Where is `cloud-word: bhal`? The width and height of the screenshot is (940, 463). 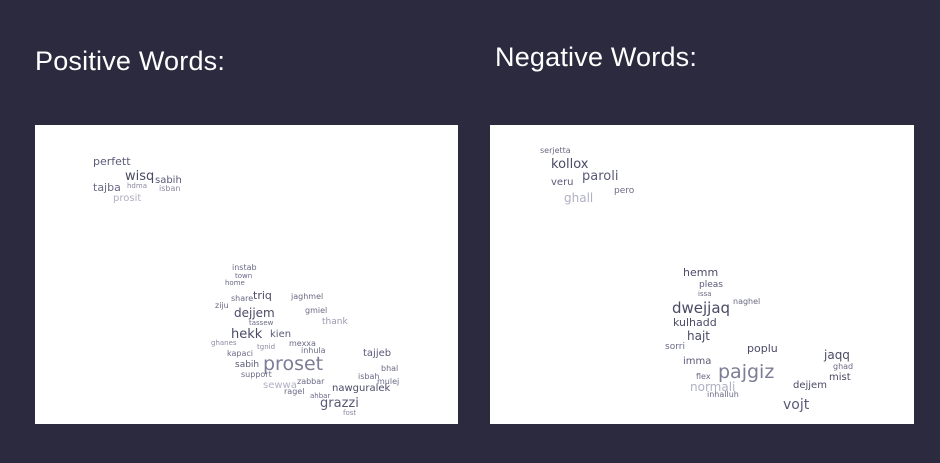 cloud-word: bhal is located at coordinates (390, 368).